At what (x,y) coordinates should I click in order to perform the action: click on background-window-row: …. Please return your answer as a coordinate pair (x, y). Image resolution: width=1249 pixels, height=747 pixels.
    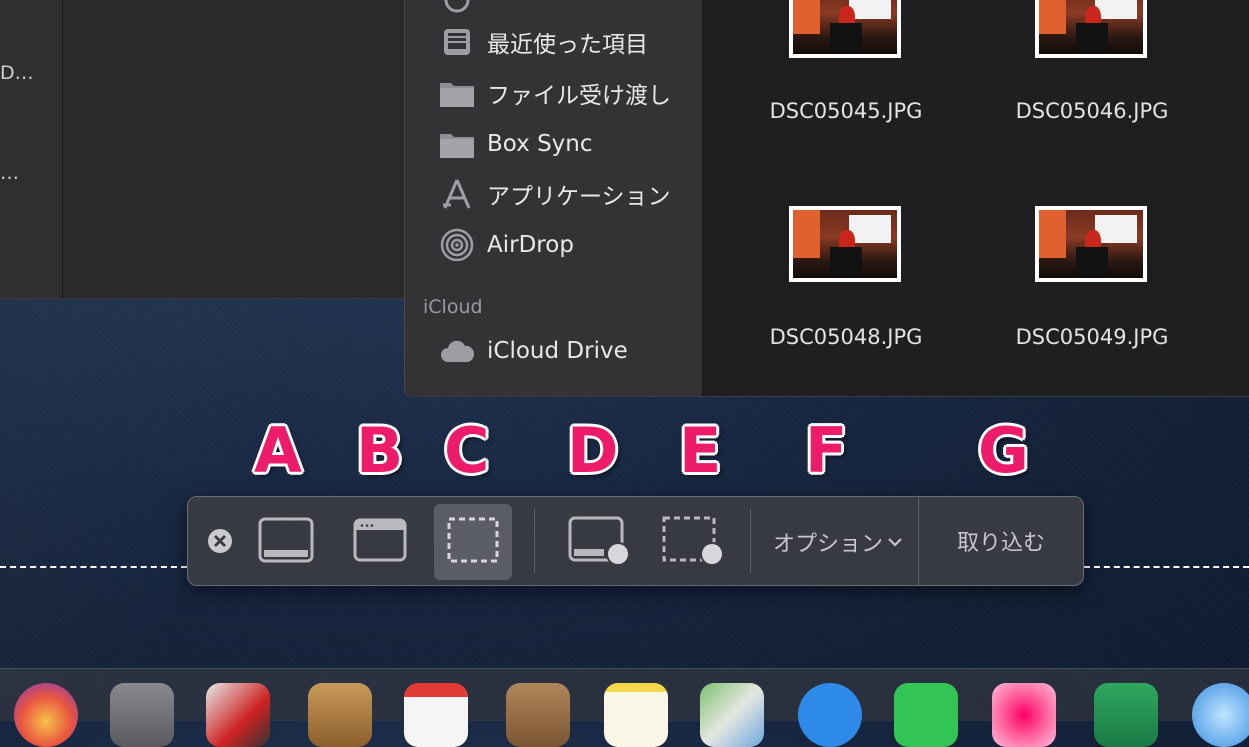
    Looking at the image, I should click on (9, 173).